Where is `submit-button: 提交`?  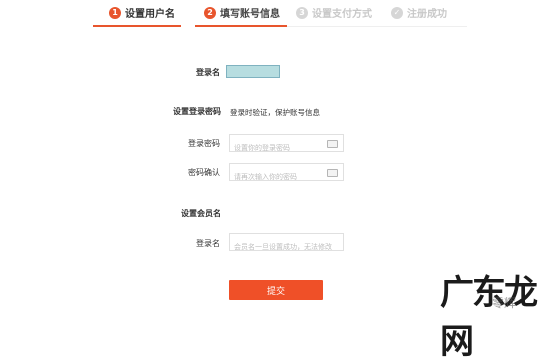 submit-button: 提交 is located at coordinates (276, 290).